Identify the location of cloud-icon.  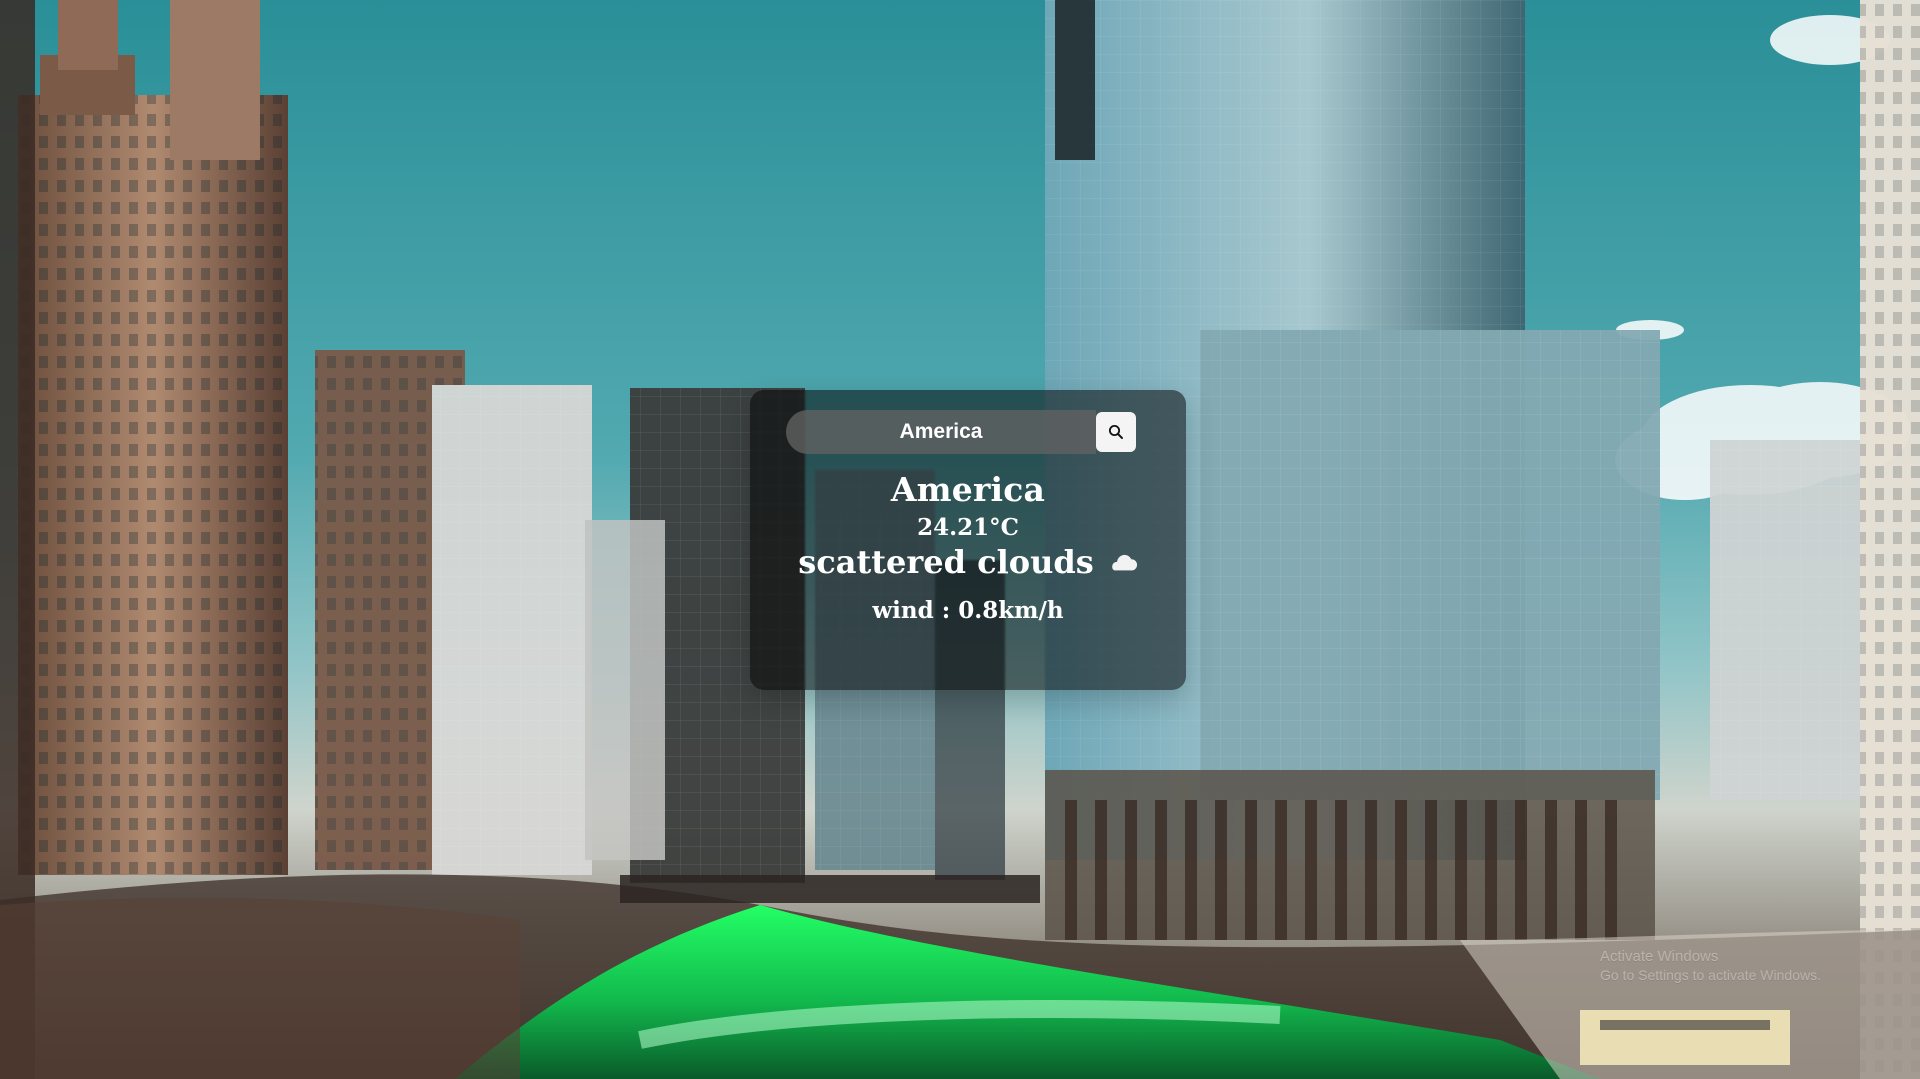
(1124, 563).